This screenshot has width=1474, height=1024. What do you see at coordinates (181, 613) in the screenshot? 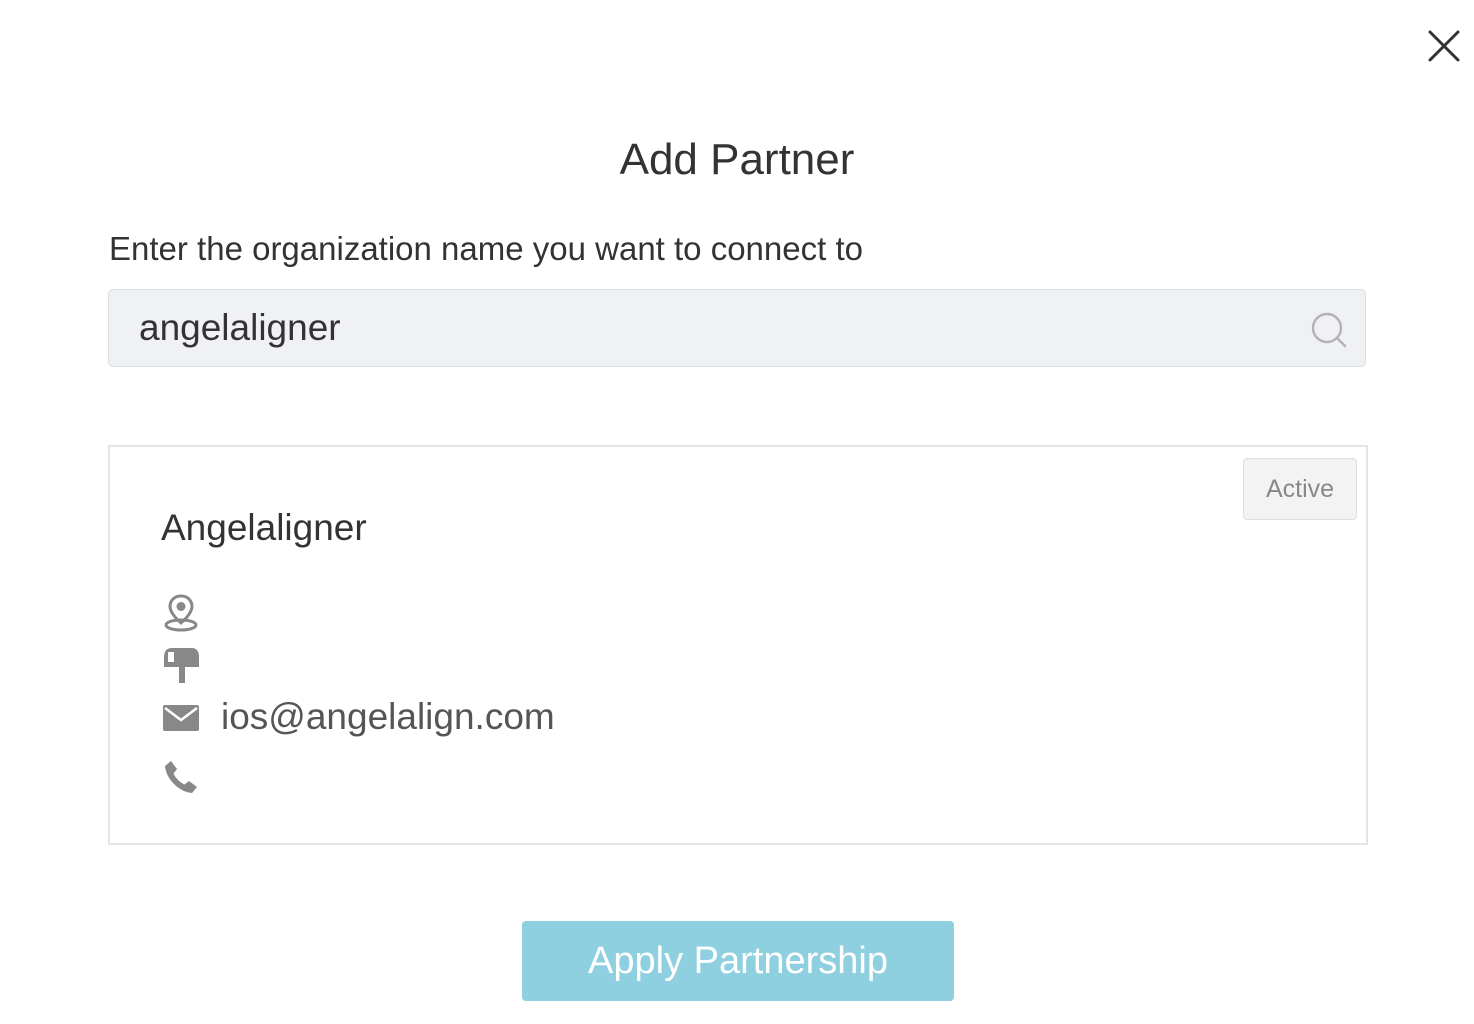
I see `location-pin-icon` at bounding box center [181, 613].